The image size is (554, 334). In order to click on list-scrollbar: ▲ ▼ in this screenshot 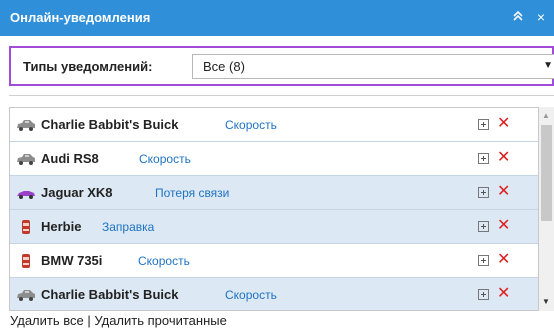, I will do `click(546, 209)`.